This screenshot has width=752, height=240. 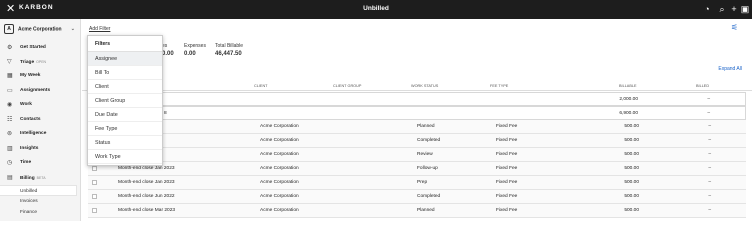 What do you see at coordinates (730, 69) in the screenshot?
I see `expand-all-link: Expand All` at bounding box center [730, 69].